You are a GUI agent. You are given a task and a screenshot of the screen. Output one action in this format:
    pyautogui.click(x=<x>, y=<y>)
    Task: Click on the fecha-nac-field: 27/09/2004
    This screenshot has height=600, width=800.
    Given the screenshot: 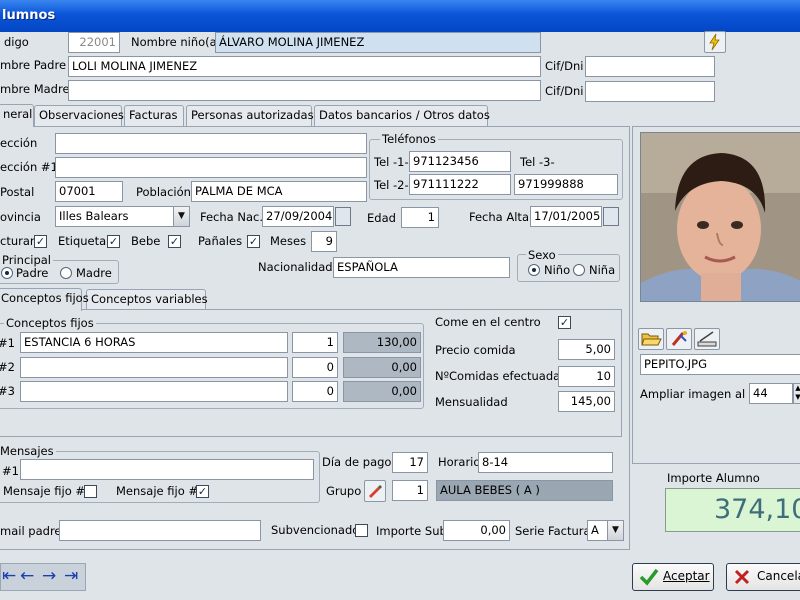 What is the action you would take?
    pyautogui.click(x=298, y=216)
    